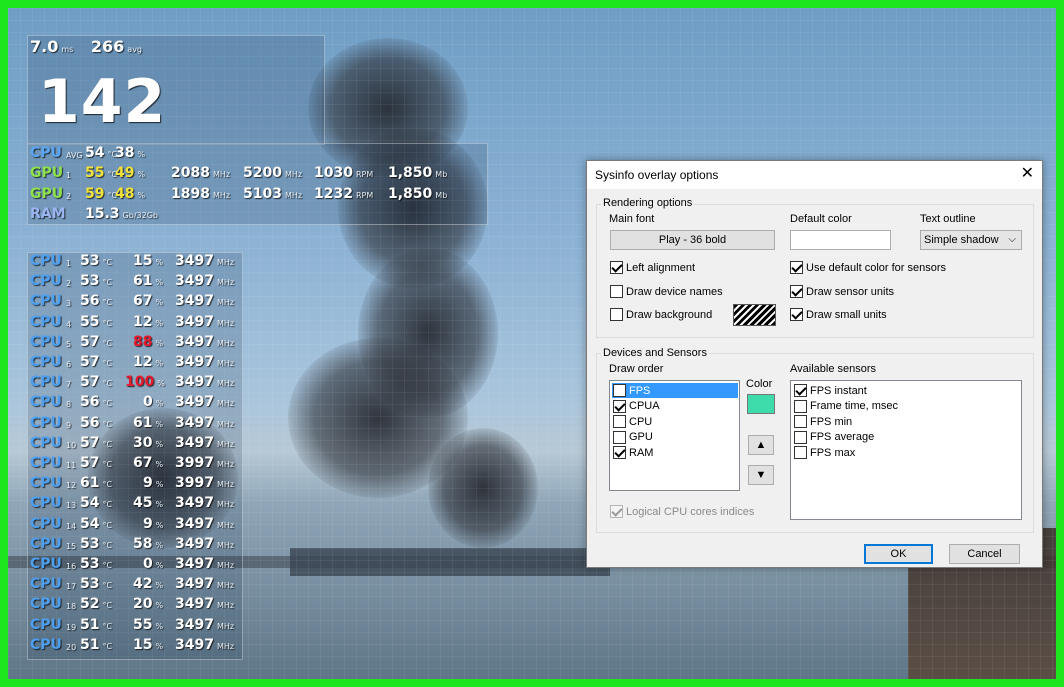  I want to click on core-load: 12%, so click(148, 362).